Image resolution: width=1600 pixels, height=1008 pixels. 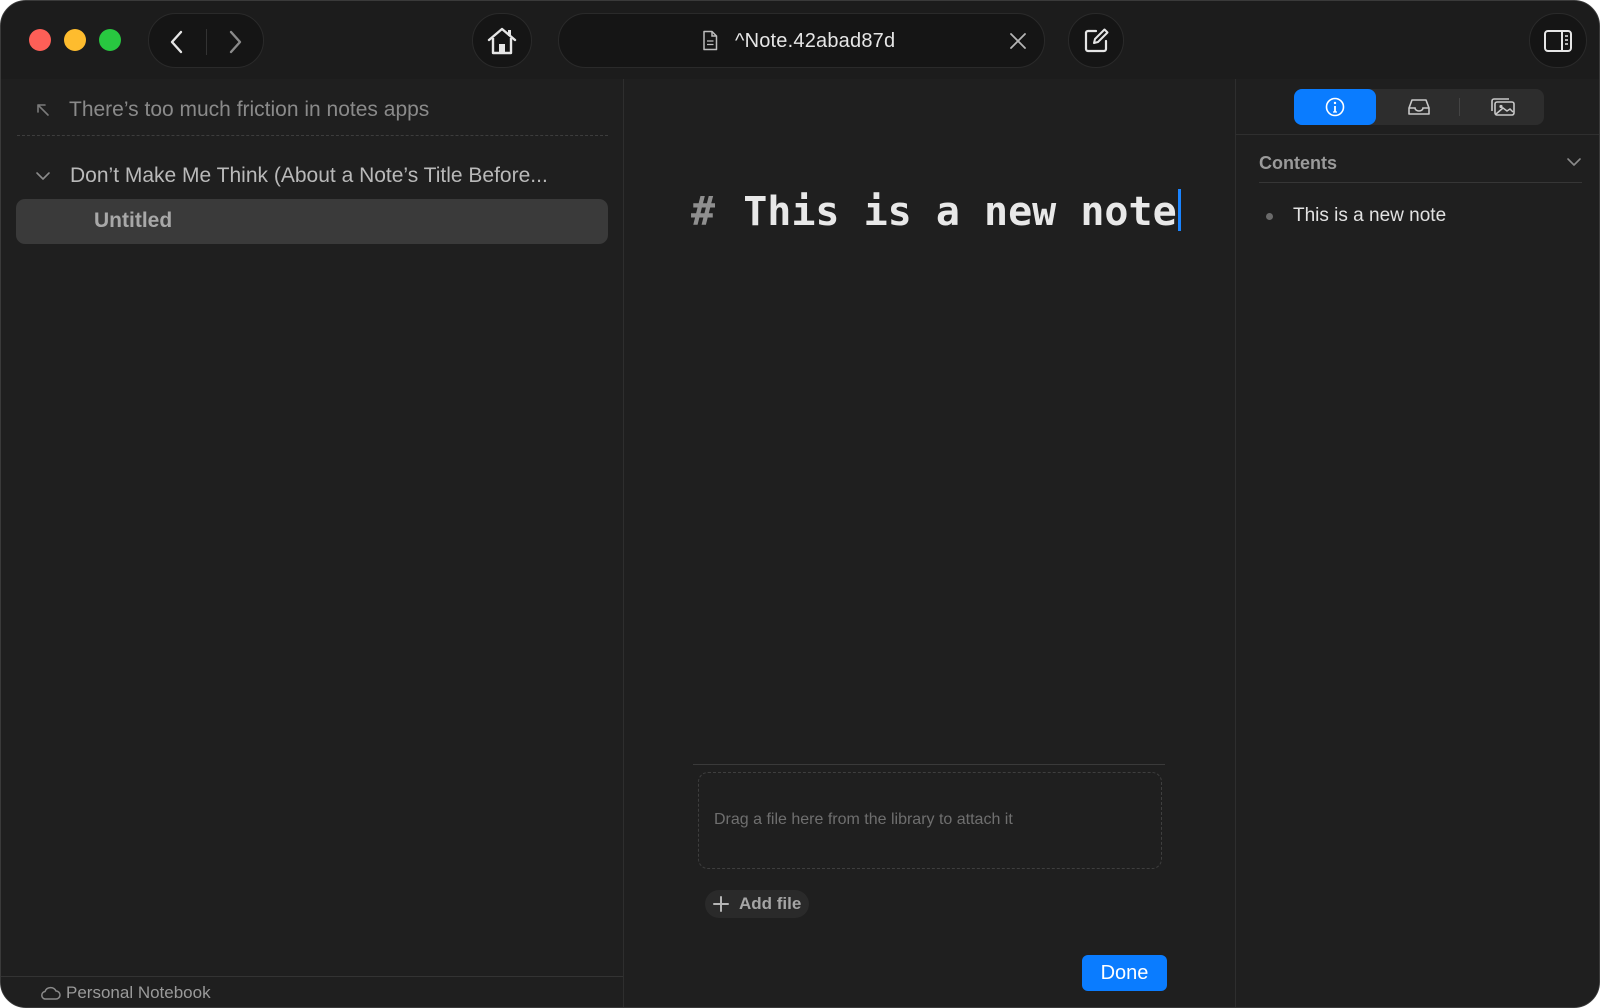 I want to click on inbox-icon, so click(x=1419, y=107).